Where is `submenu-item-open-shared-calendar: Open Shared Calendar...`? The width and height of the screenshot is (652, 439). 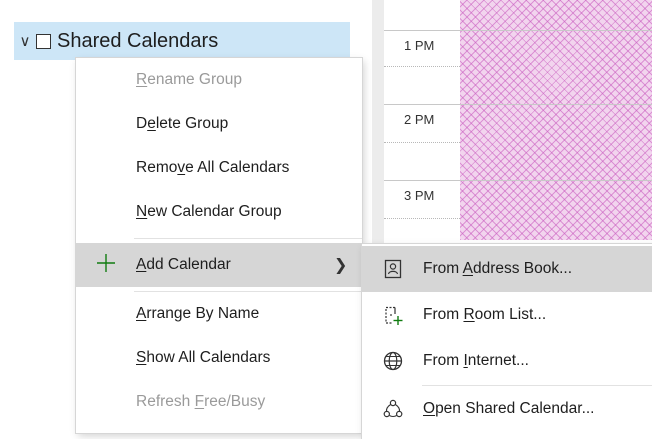
submenu-item-open-shared-calendar: Open Shared Calendar... is located at coordinates (507, 409).